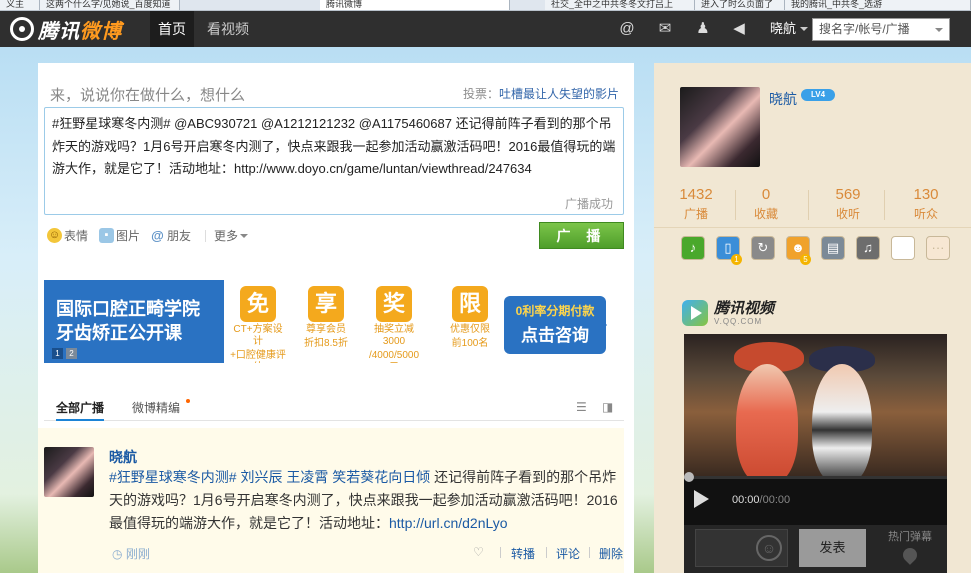 This screenshot has height=573, width=971. I want to click on video-progress-bar, so click(815, 477).